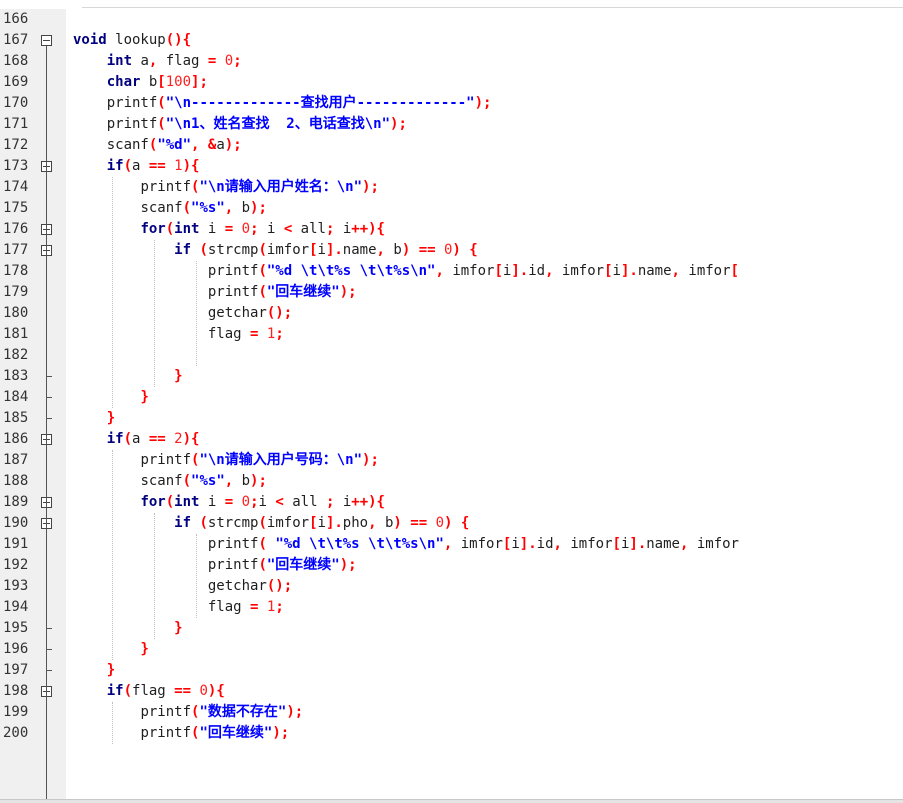 The height and width of the screenshot is (803, 903). I want to click on line-number: 177, so click(16, 250).